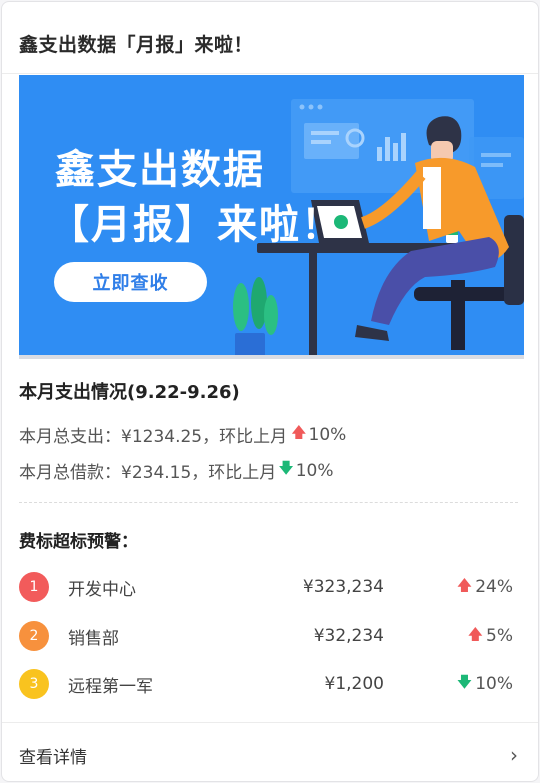 The height and width of the screenshot is (783, 540). What do you see at coordinates (268, 684) in the screenshot?
I see `warning-row: 3 远程第一军 ¥1,200 🡇 10%` at bounding box center [268, 684].